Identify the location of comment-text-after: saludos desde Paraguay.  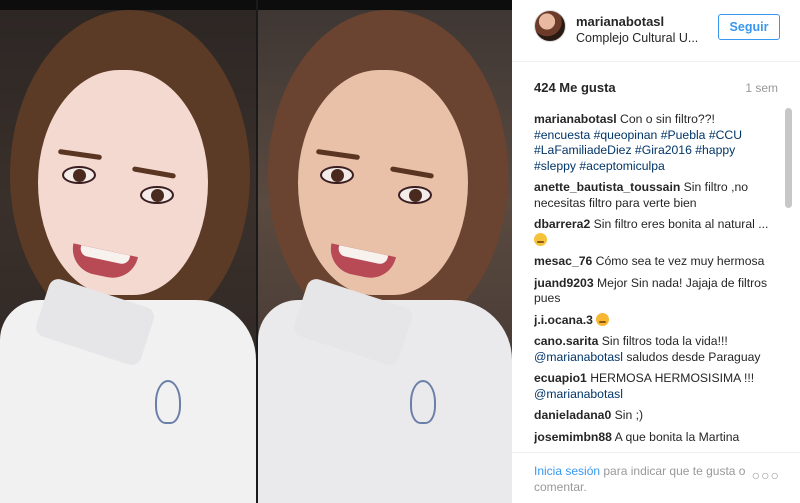
(691, 356).